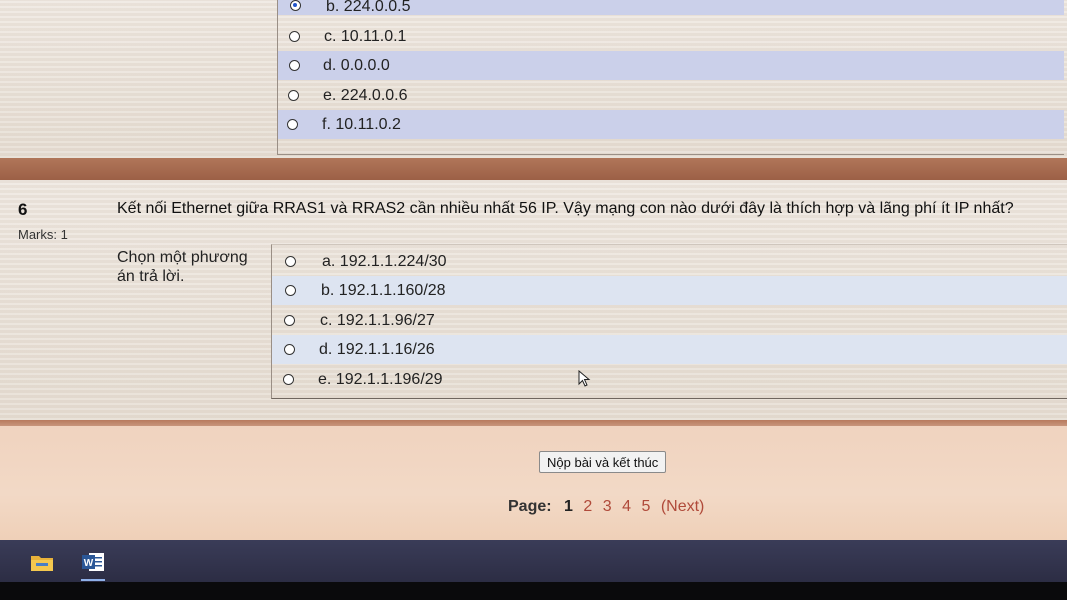  Describe the element at coordinates (533, 169) in the screenshot. I see `question-separator` at that location.